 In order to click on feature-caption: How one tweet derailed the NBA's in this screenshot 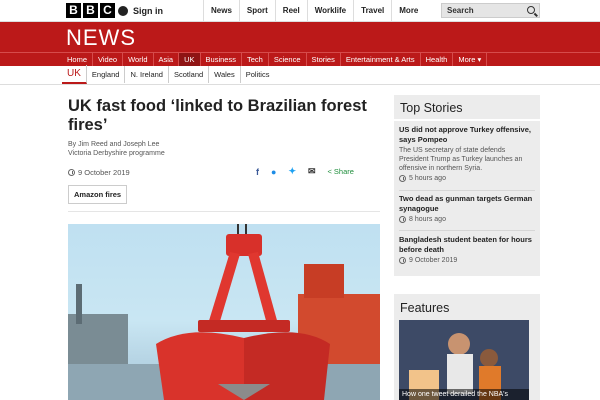, I will do `click(464, 394)`.